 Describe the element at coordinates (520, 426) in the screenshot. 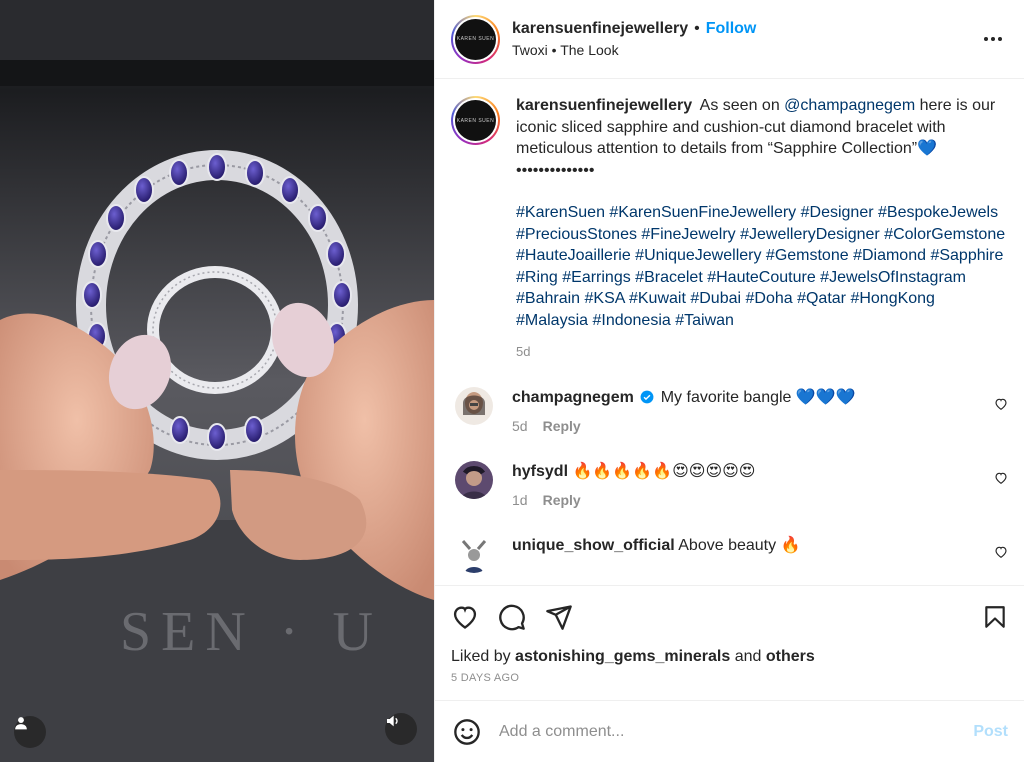

I see `comment-timestamp: 5d` at that location.